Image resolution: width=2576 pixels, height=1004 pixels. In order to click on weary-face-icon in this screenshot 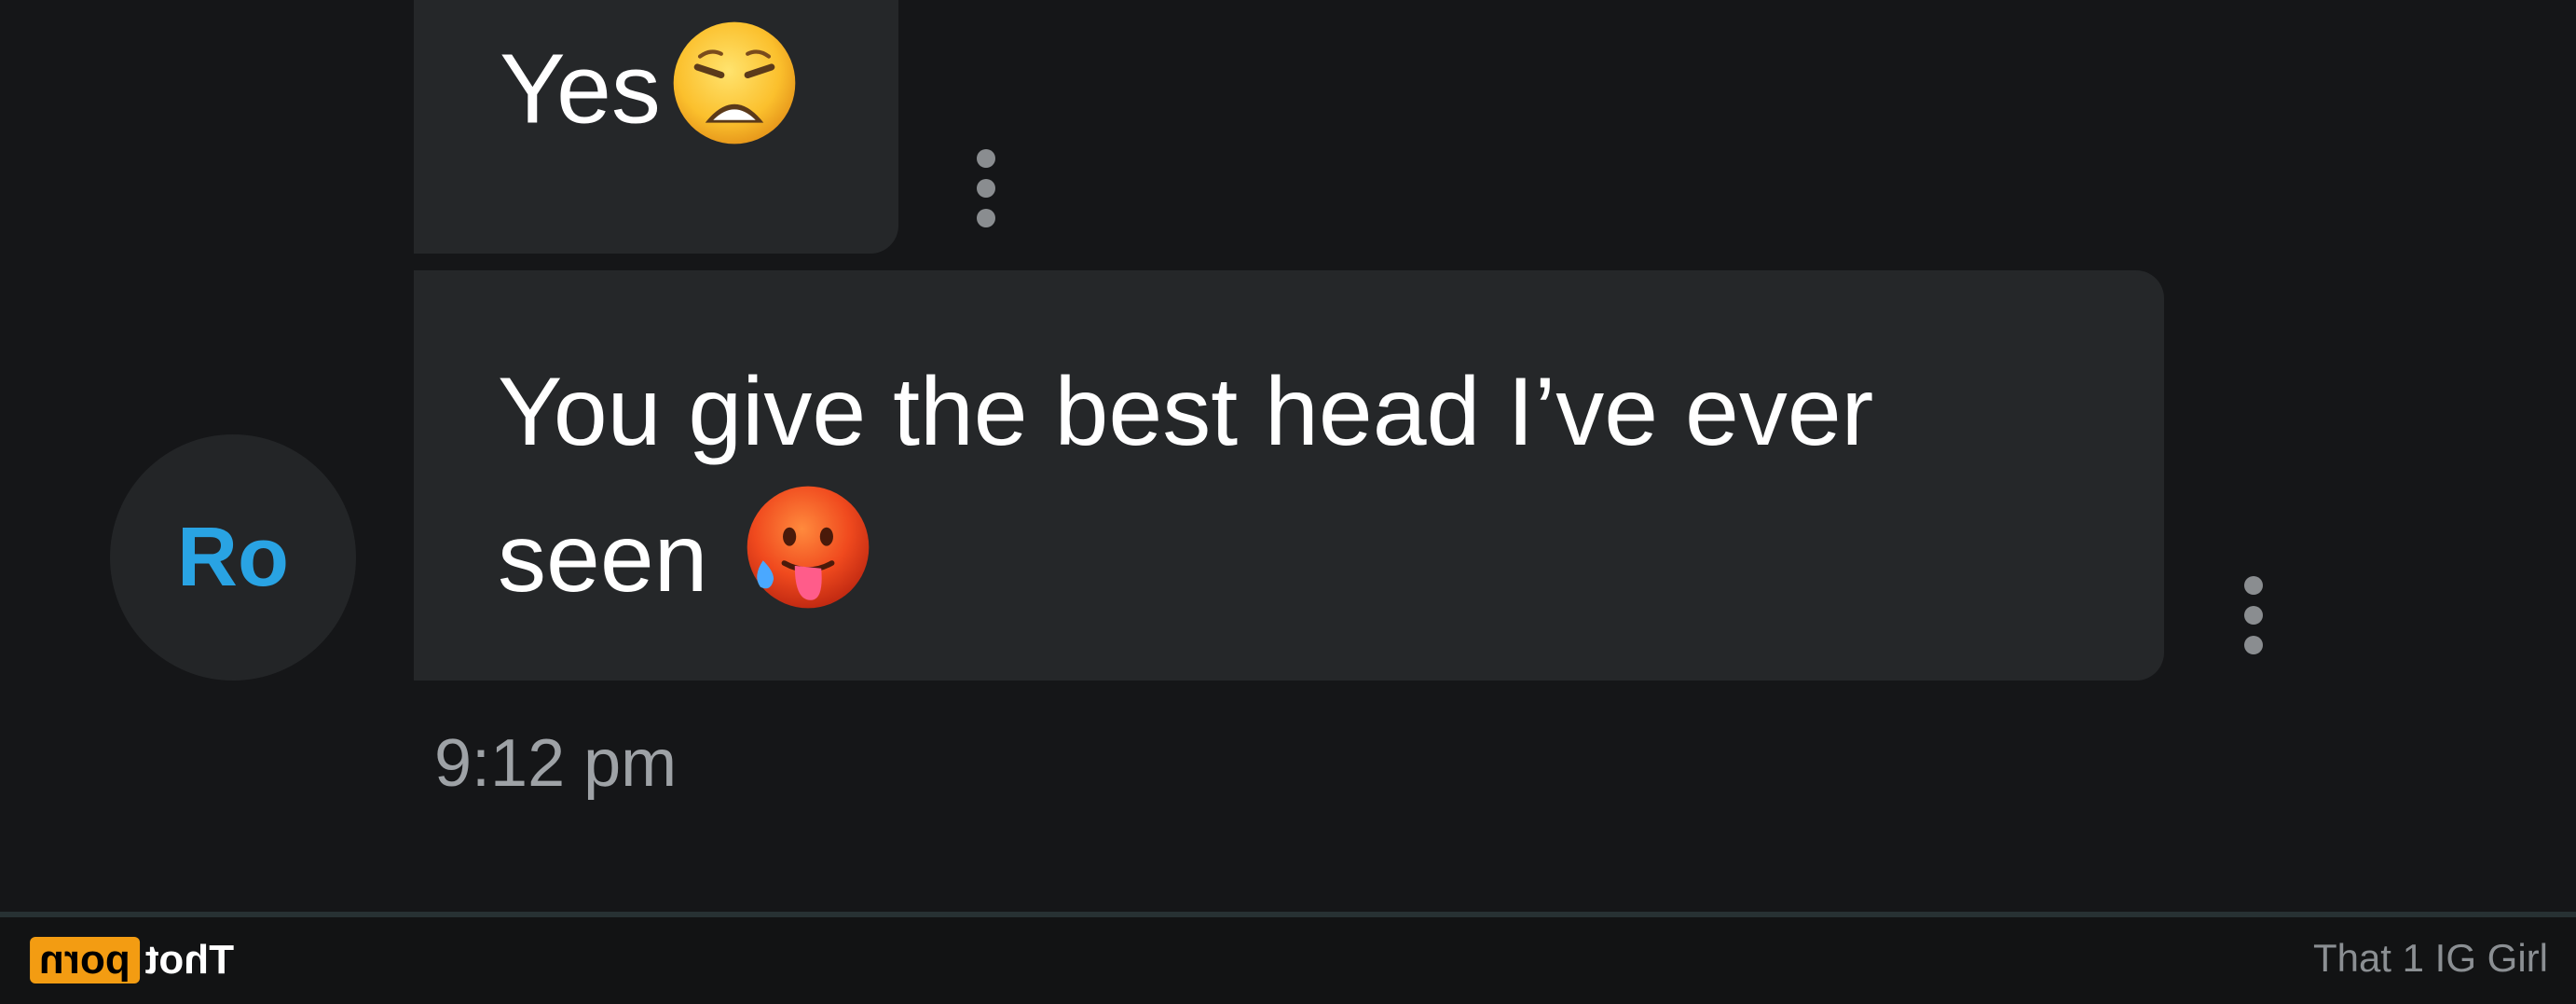, I will do `click(734, 96)`.